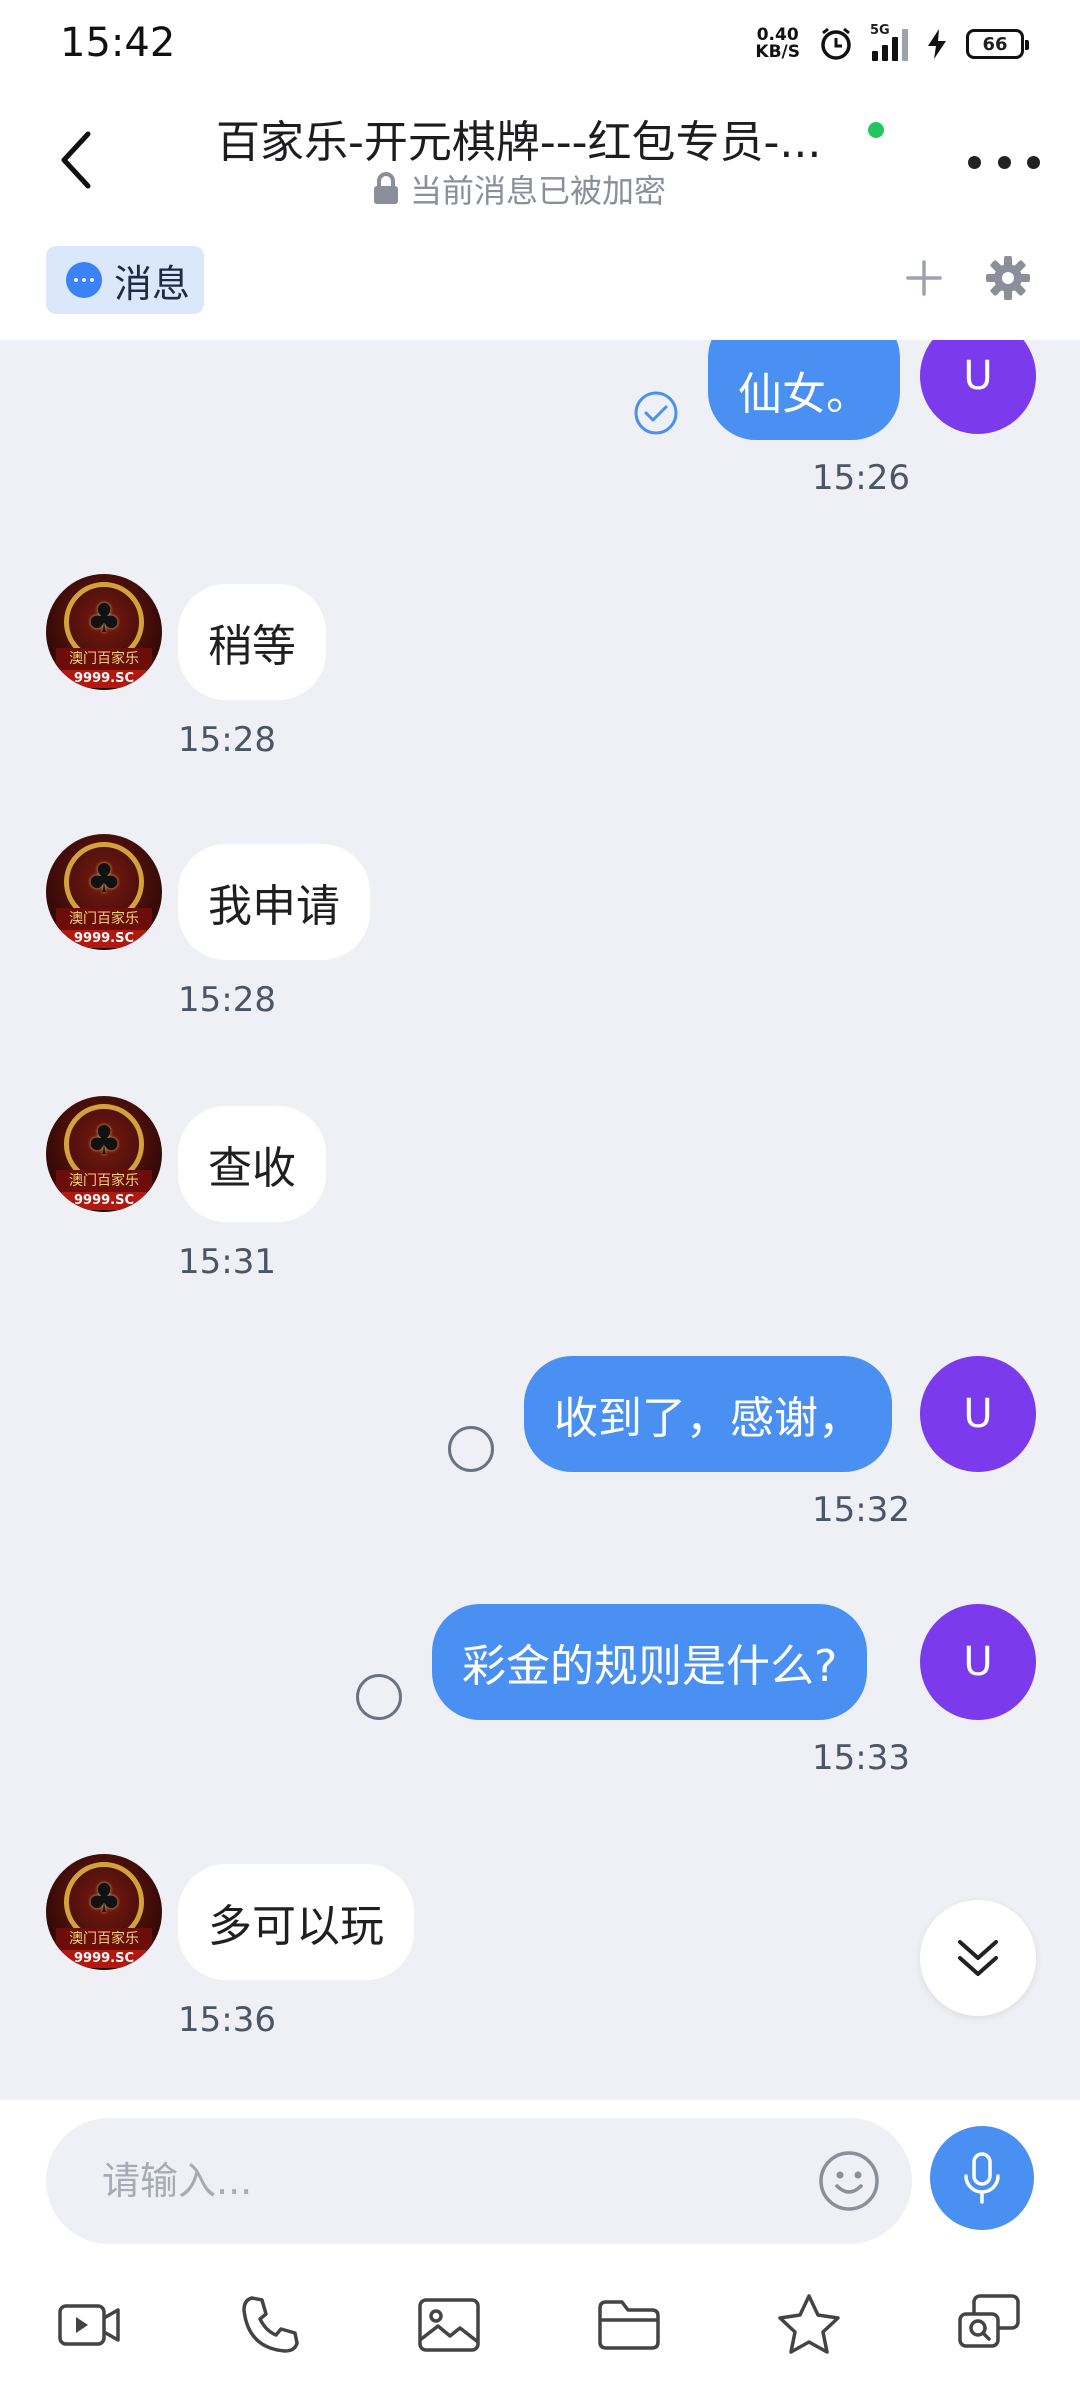  Describe the element at coordinates (540, 284) in the screenshot. I see `tab-row: 消息` at that location.